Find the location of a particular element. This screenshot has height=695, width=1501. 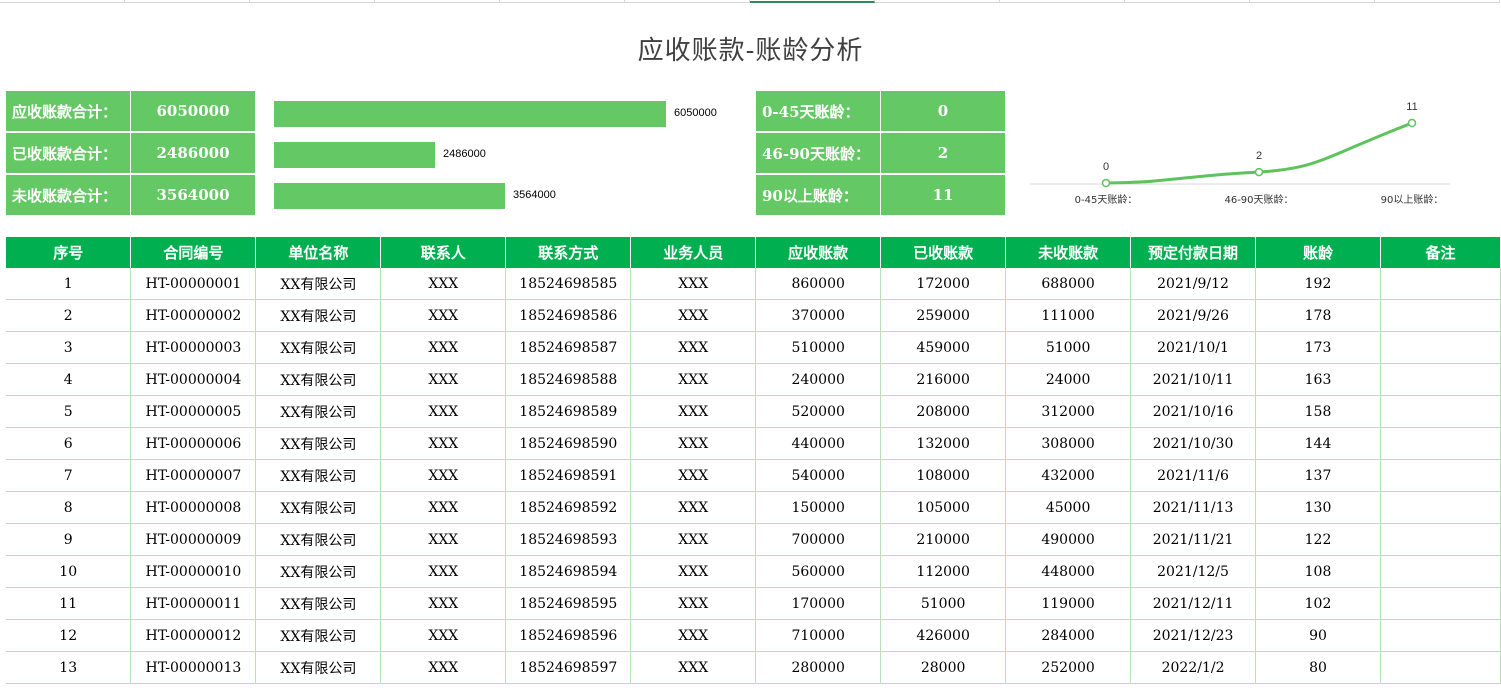

table-cell: HT-00000007 is located at coordinates (193, 475).